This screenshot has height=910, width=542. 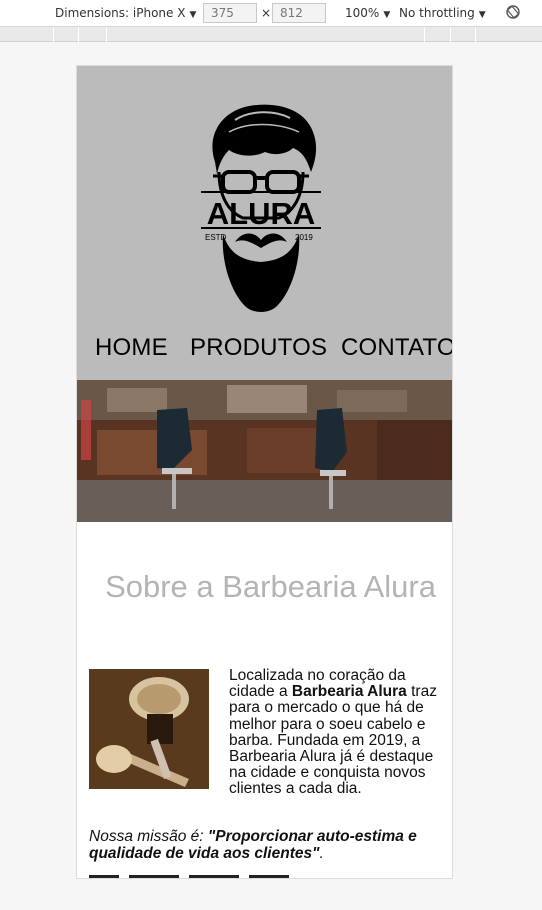 I want to click on nav-contato-link: CONTATO, so click(x=396, y=348).